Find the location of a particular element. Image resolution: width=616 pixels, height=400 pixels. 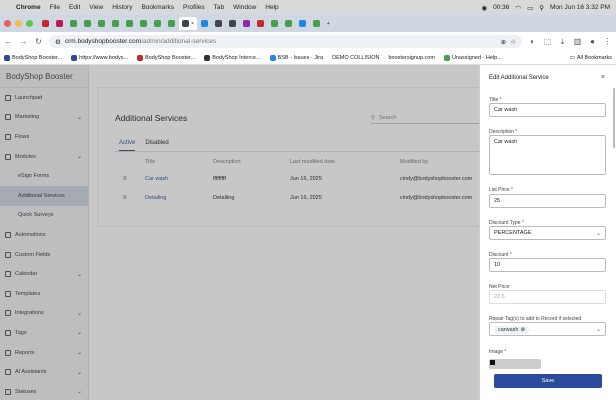

menu-tab: Tab is located at coordinates (219, 7).